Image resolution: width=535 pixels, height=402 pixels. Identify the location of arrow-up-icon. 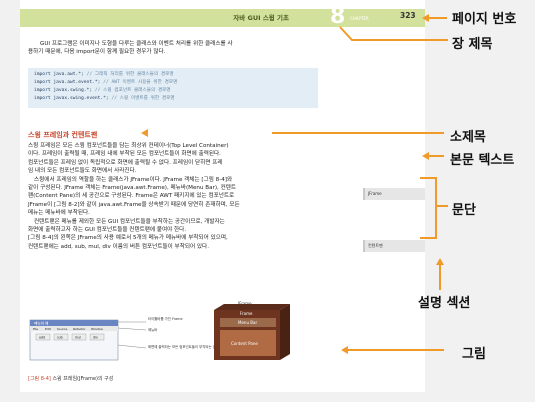
(440, 261).